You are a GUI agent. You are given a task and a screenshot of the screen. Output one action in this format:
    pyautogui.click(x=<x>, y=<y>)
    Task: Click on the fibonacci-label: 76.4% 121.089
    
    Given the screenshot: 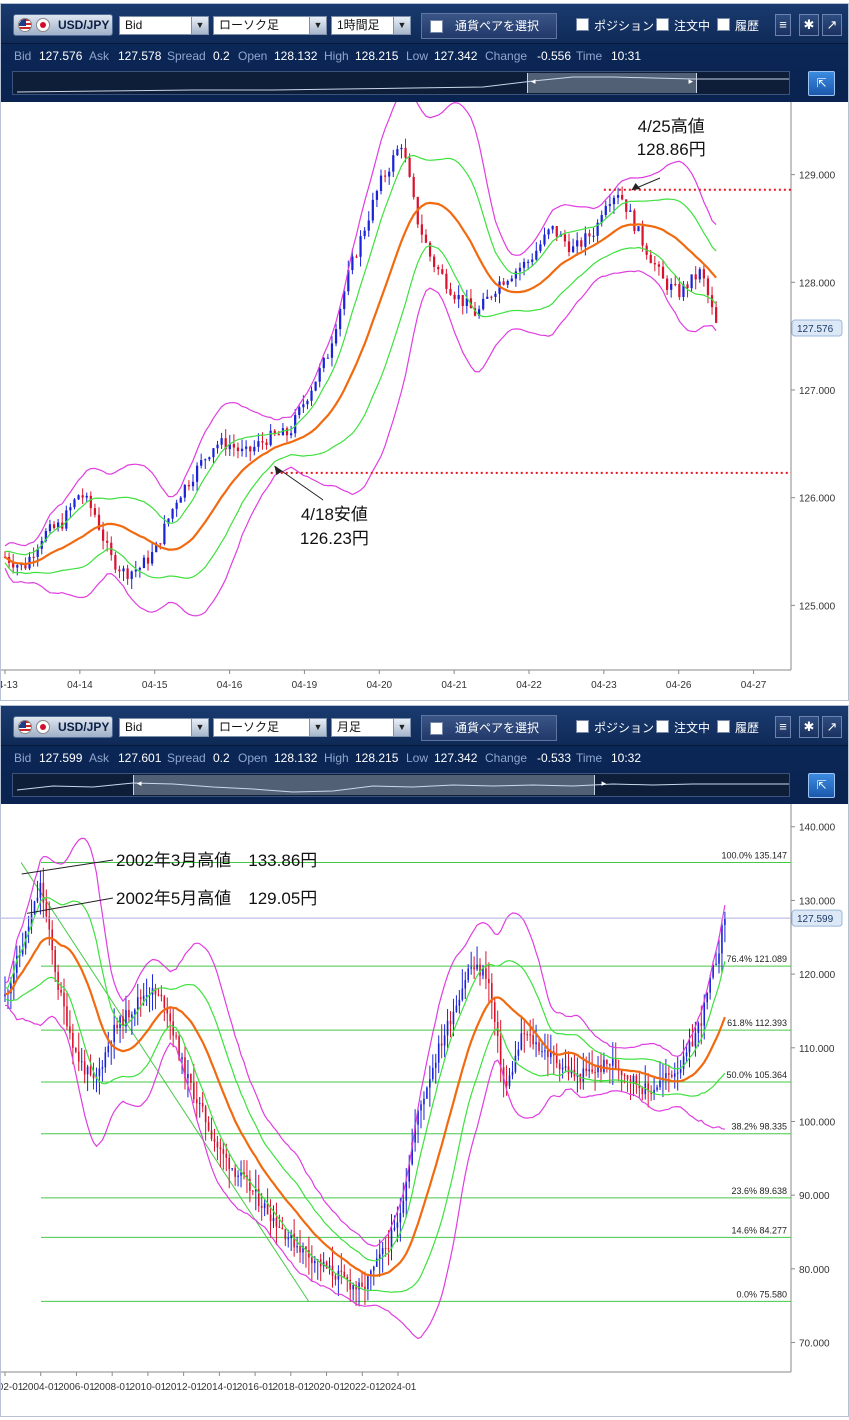 What is the action you would take?
    pyautogui.click(x=756, y=959)
    